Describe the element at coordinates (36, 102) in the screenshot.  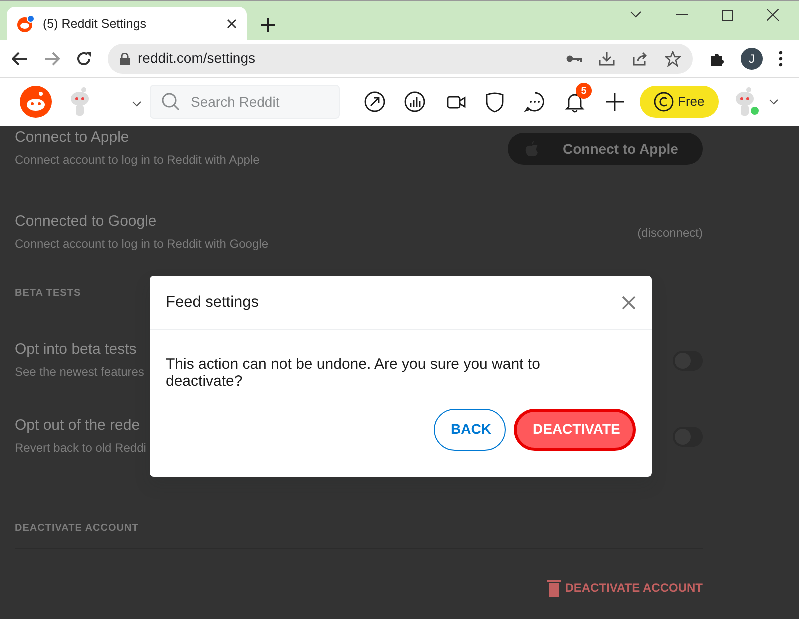
I see `reddit-logo-icon` at that location.